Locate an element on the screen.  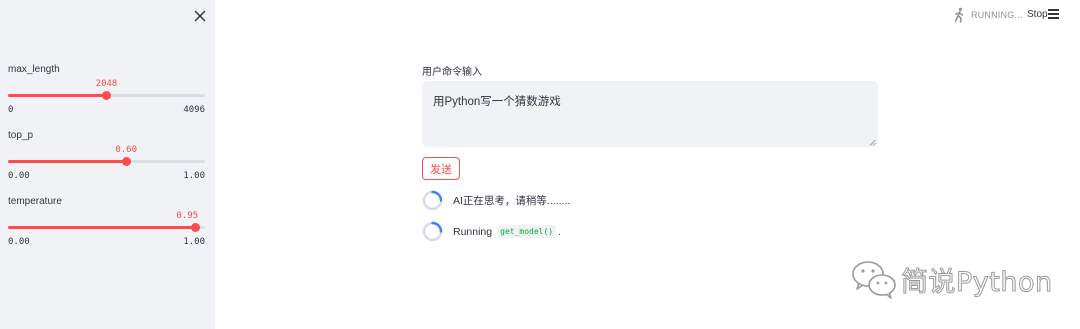
close-sidebar-button is located at coordinates (200, 16).